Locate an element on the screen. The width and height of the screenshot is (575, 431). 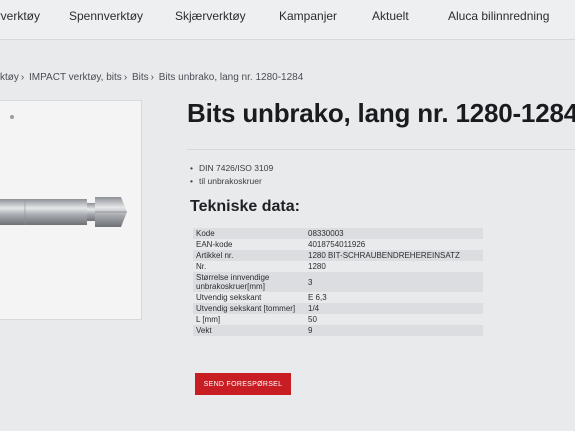
spec-key: Utvendig sekskant [tommer] is located at coordinates (249, 308).